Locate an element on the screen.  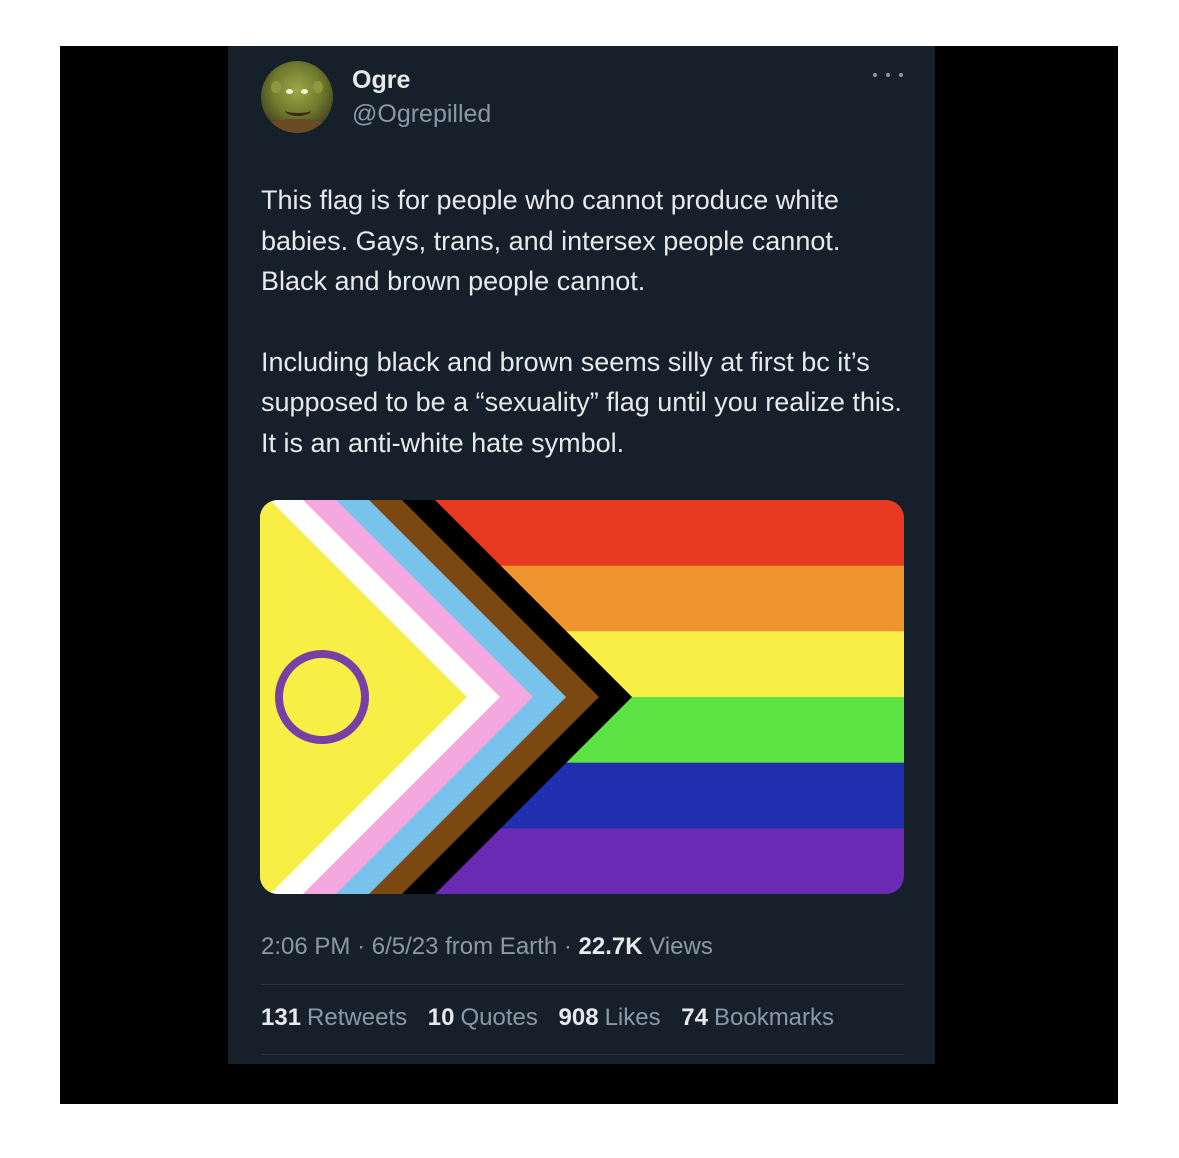
avatar-ear-right is located at coordinates (318, 87).